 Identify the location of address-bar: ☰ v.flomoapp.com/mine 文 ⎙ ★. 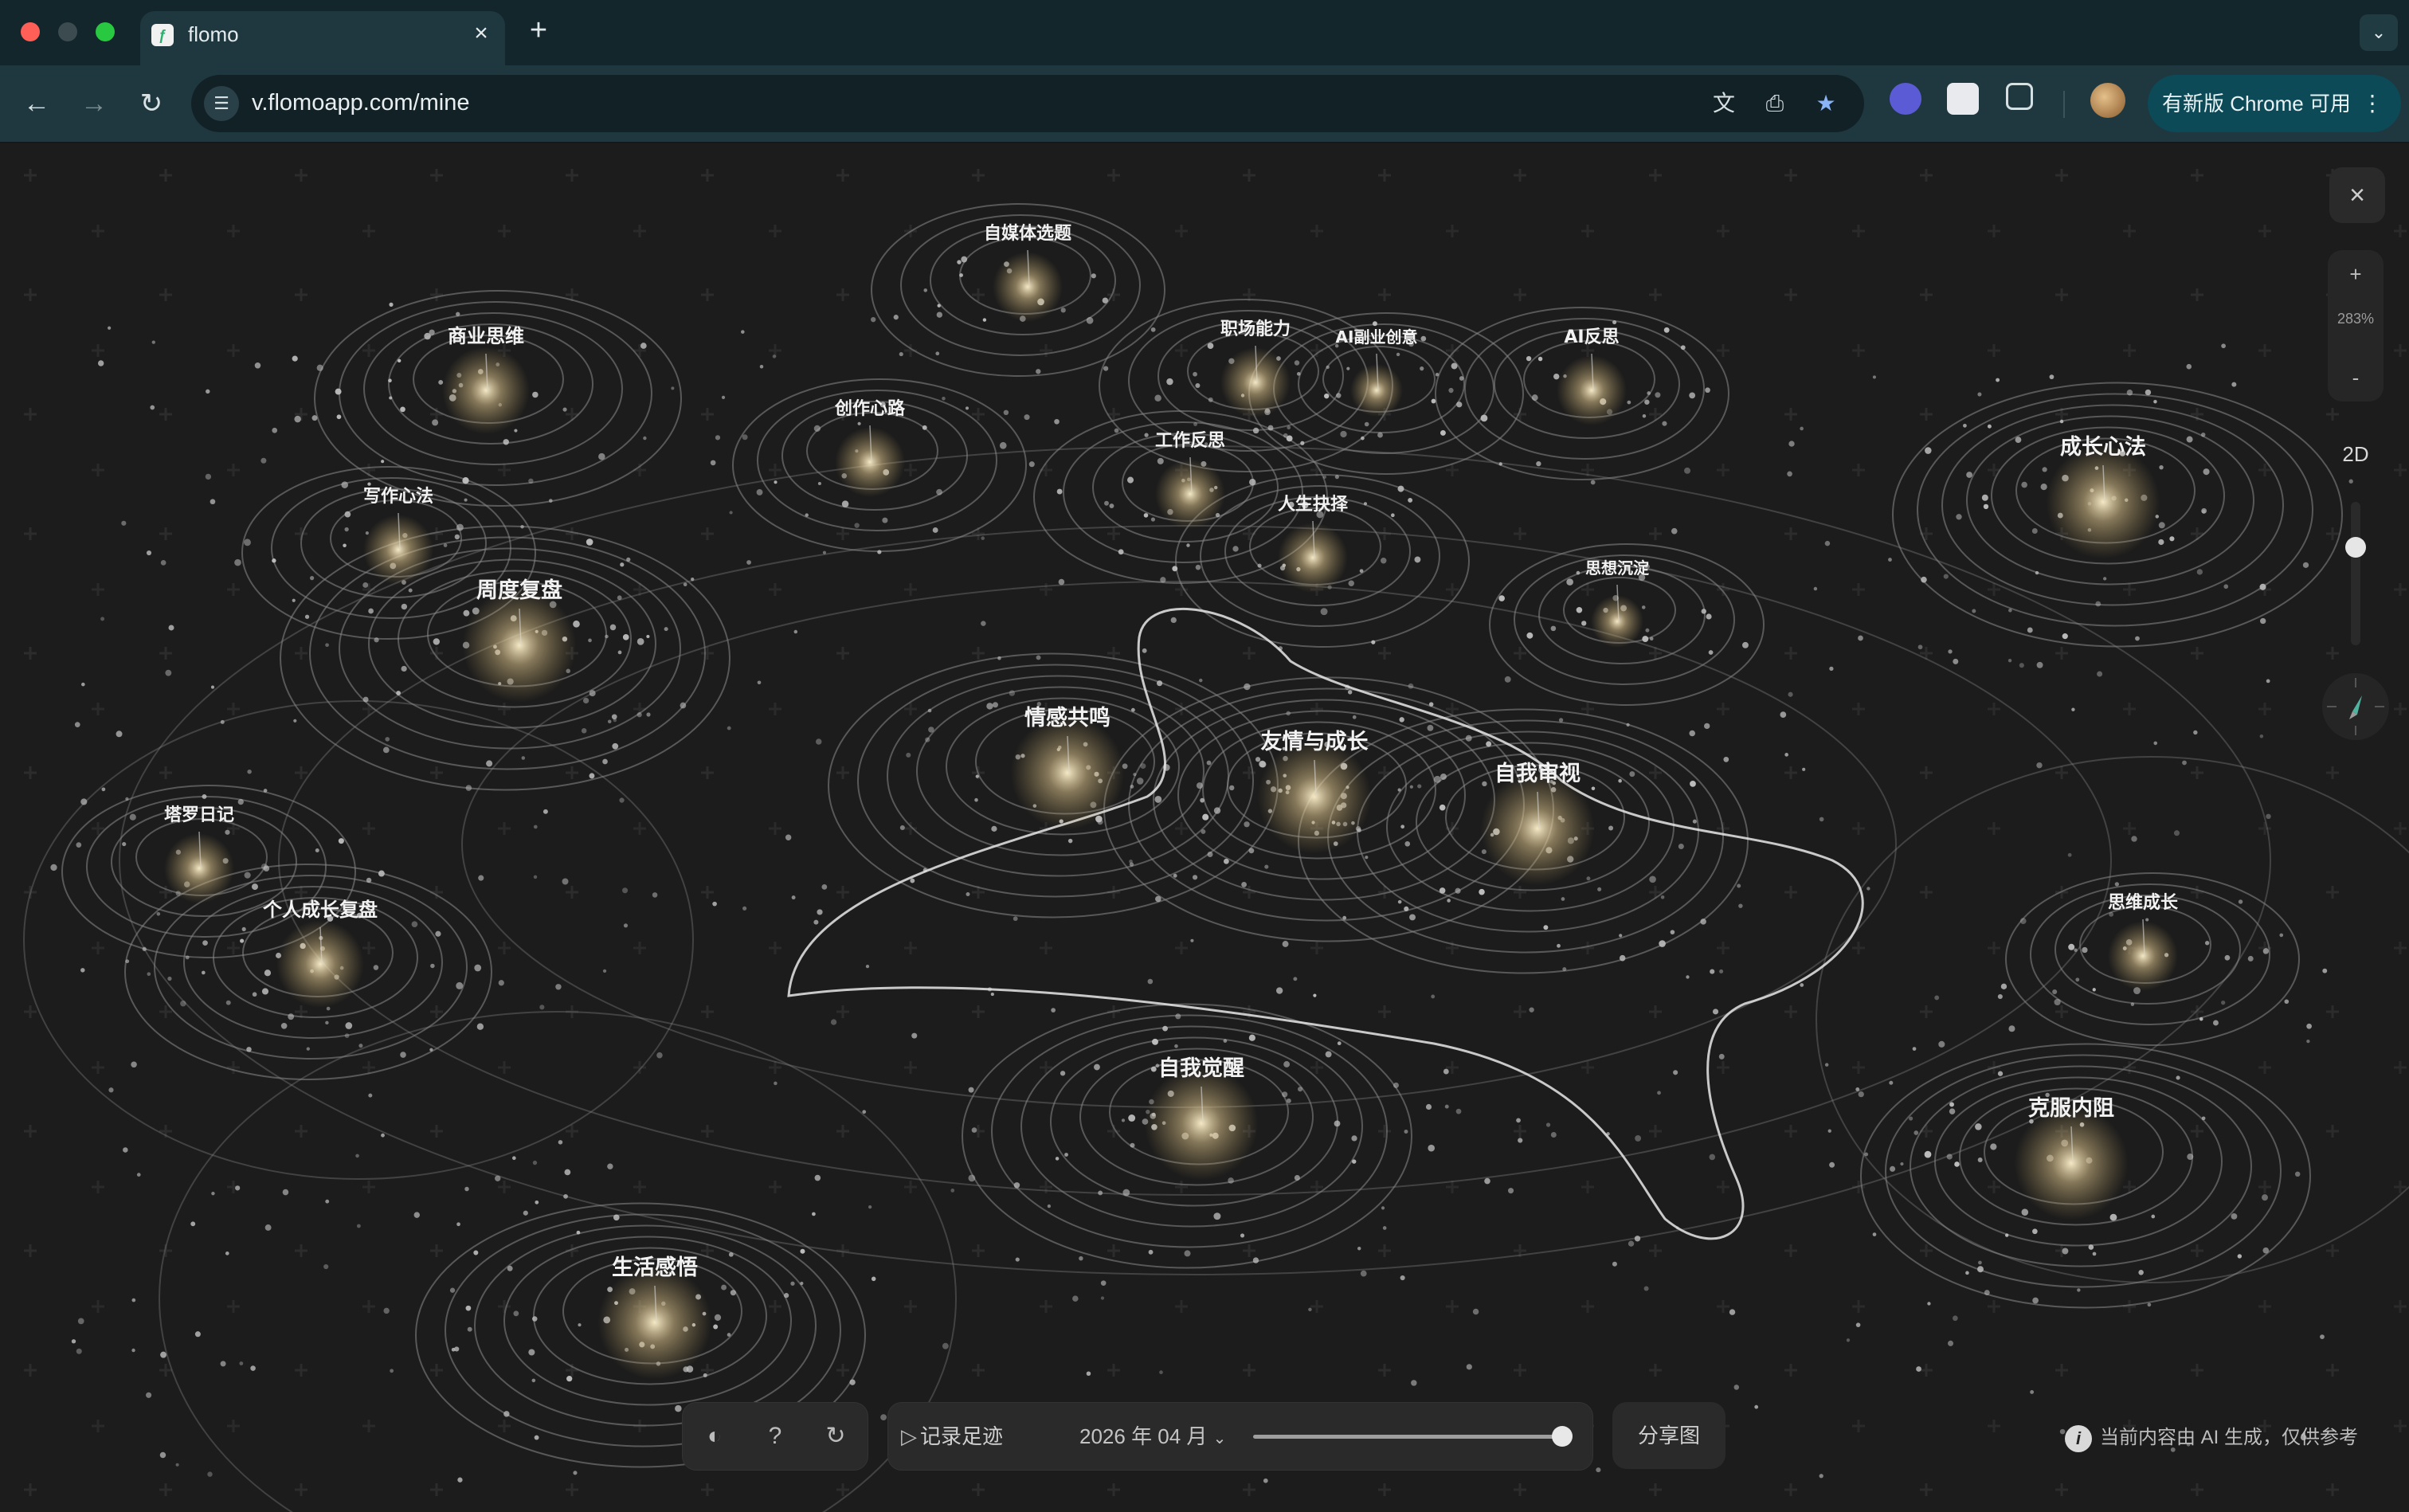
(1027, 104).